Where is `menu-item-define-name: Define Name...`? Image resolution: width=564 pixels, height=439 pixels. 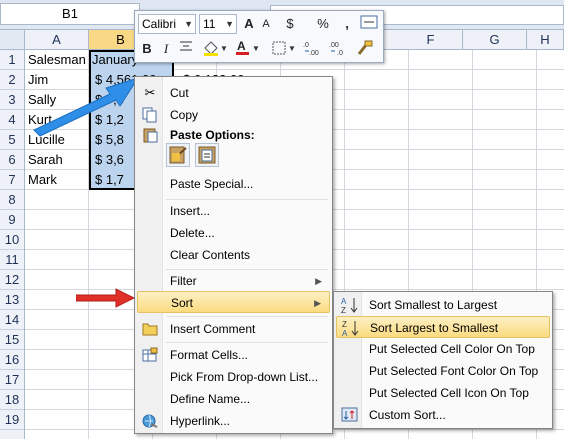
menu-item-define-name: Define Name... is located at coordinates (233, 399).